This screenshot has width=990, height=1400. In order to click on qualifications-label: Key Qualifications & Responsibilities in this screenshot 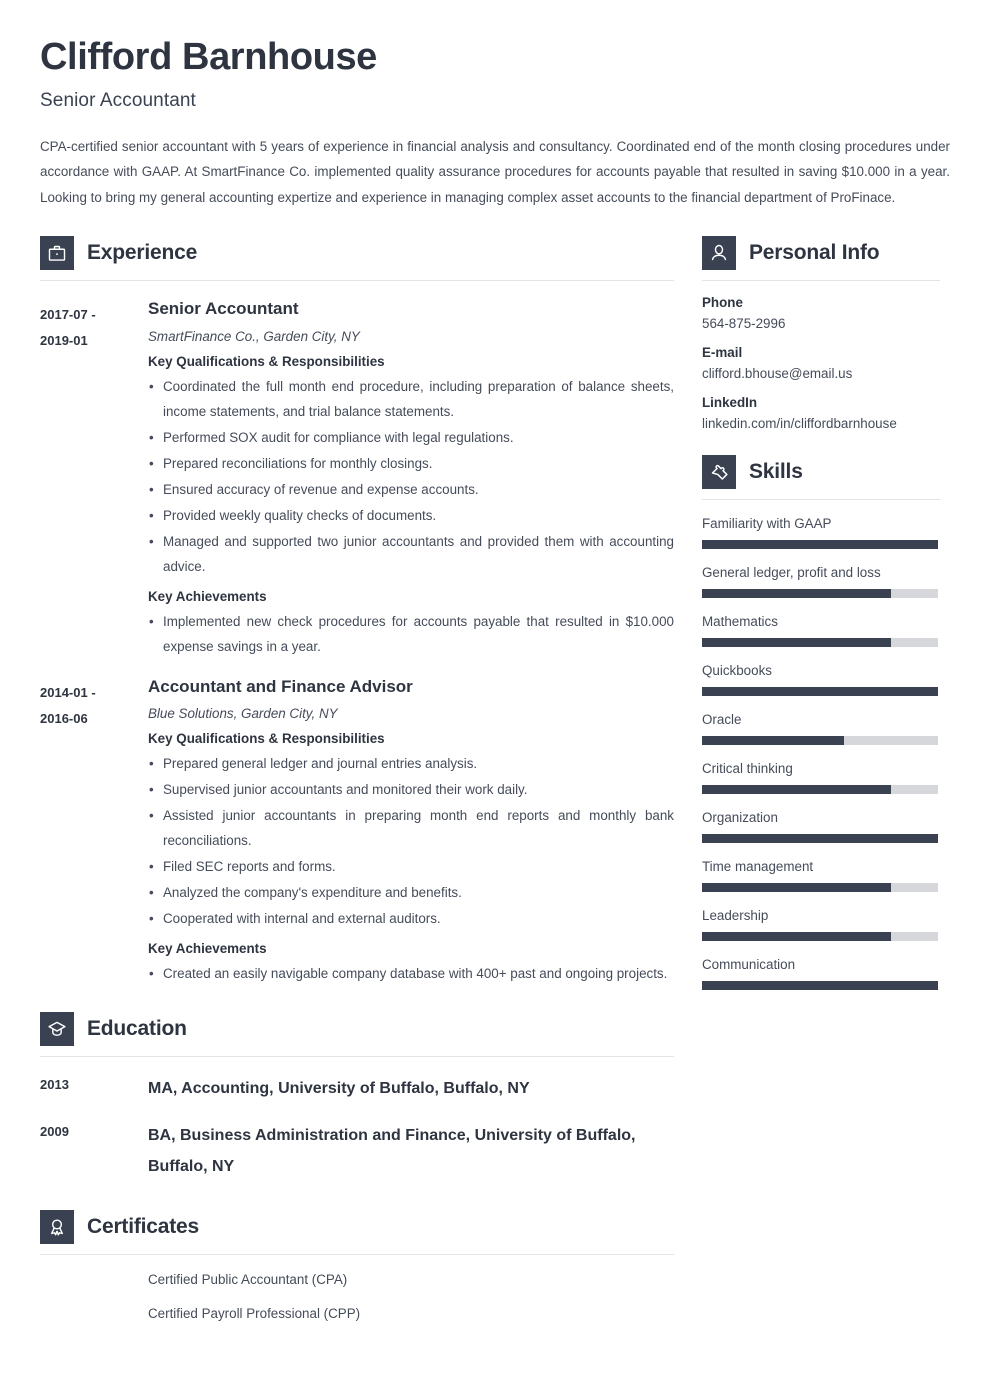, I will do `click(266, 739)`.